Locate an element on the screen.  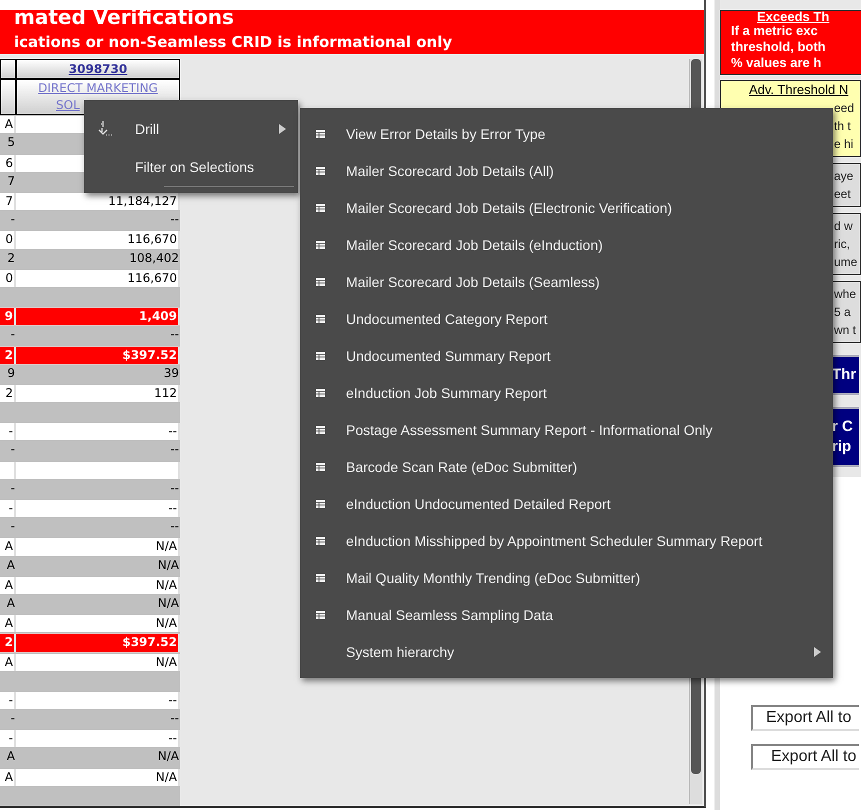
menu-item: Mailer Scorecard Job Details (eInduction) is located at coordinates (566, 244).